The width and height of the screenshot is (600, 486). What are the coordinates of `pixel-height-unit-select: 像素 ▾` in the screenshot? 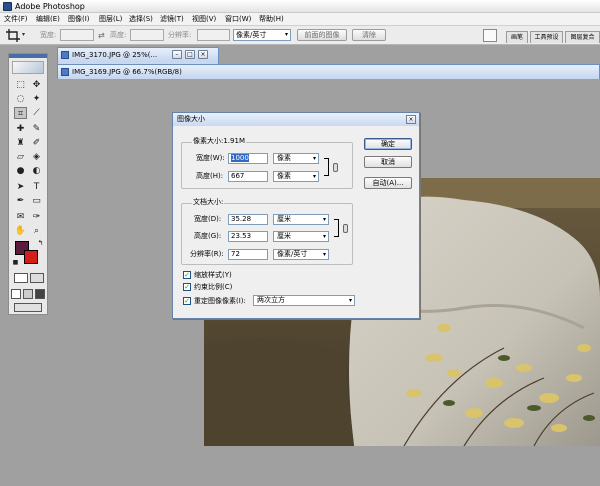 It's located at (296, 176).